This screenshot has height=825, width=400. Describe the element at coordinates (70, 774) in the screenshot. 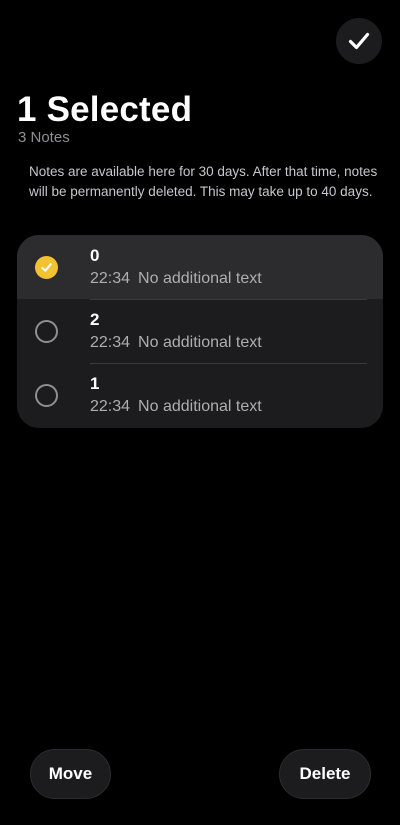

I see `move-button: Move` at that location.